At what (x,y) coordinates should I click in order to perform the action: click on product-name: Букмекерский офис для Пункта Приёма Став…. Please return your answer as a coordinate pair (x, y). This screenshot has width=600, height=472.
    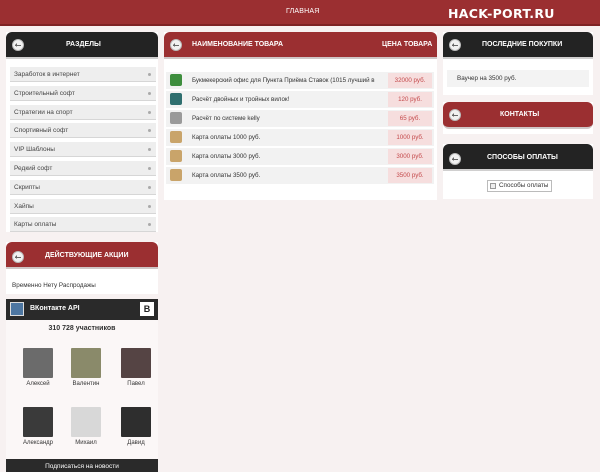
    Looking at the image, I should click on (288, 80).